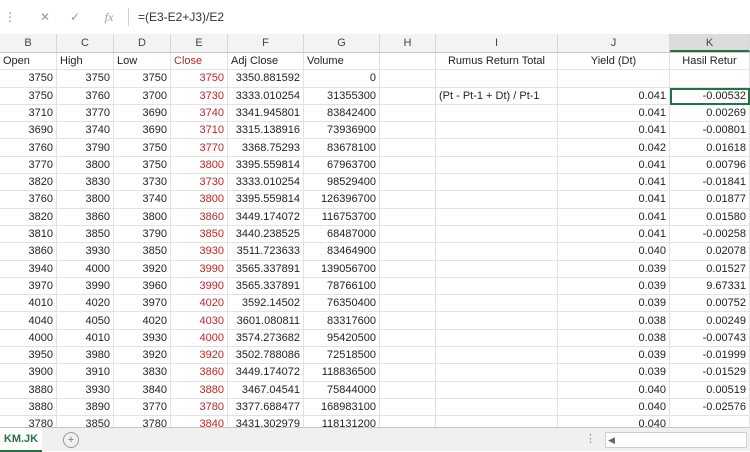 This screenshot has width=750, height=452. Describe the element at coordinates (342, 407) in the screenshot. I see `cell-g: 168983100` at that location.